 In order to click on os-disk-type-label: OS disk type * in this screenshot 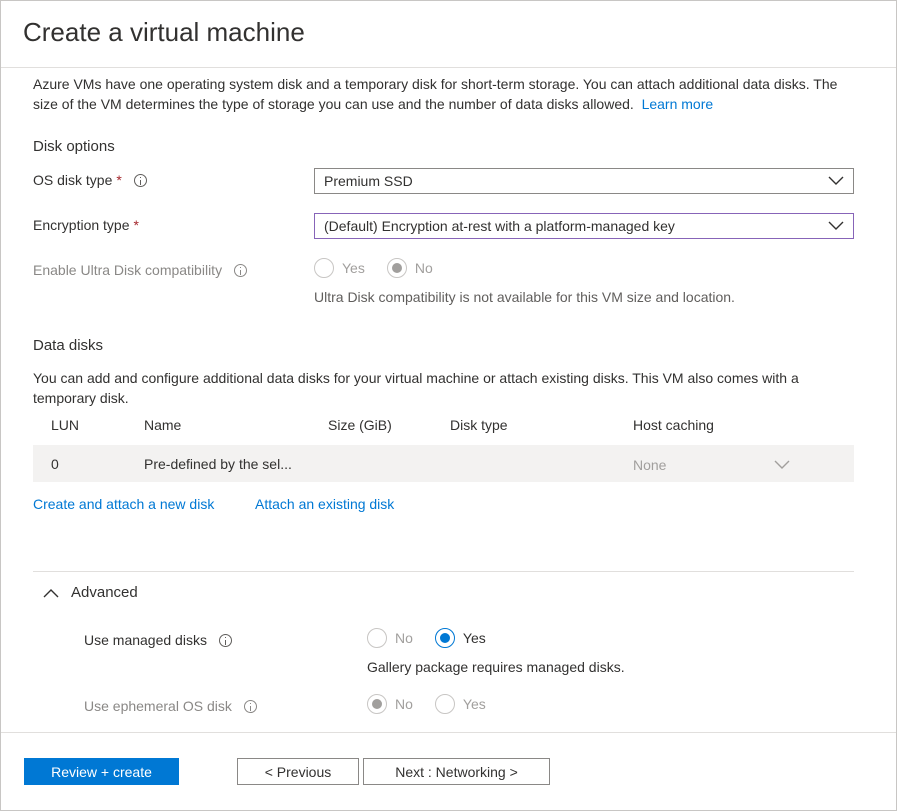, I will do `click(90, 180)`.